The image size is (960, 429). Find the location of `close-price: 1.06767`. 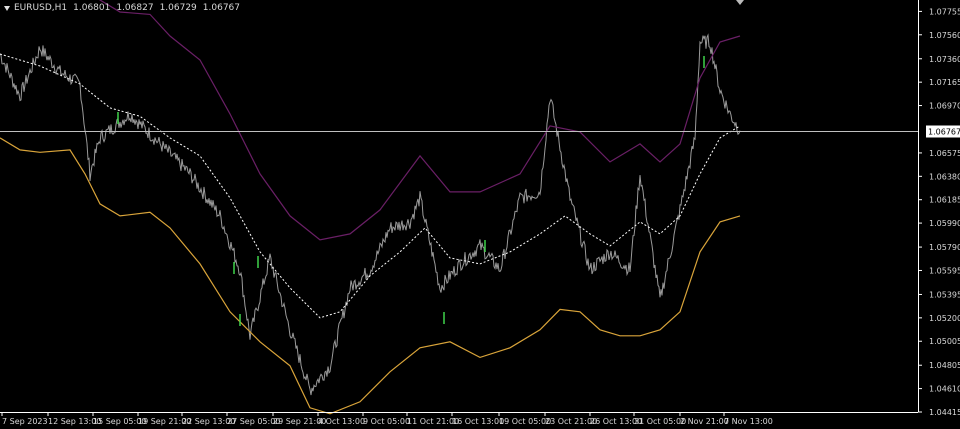

close-price: 1.06767 is located at coordinates (221, 8).